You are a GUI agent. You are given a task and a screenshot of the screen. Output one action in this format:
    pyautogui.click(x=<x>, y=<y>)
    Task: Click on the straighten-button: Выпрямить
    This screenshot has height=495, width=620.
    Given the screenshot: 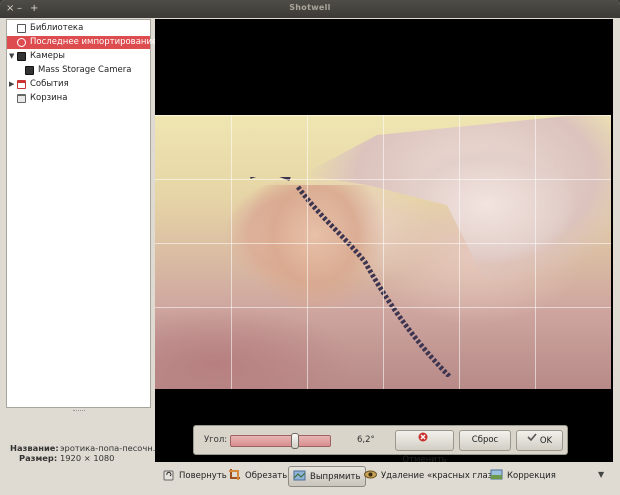 What is the action you would take?
    pyautogui.click(x=327, y=476)
    